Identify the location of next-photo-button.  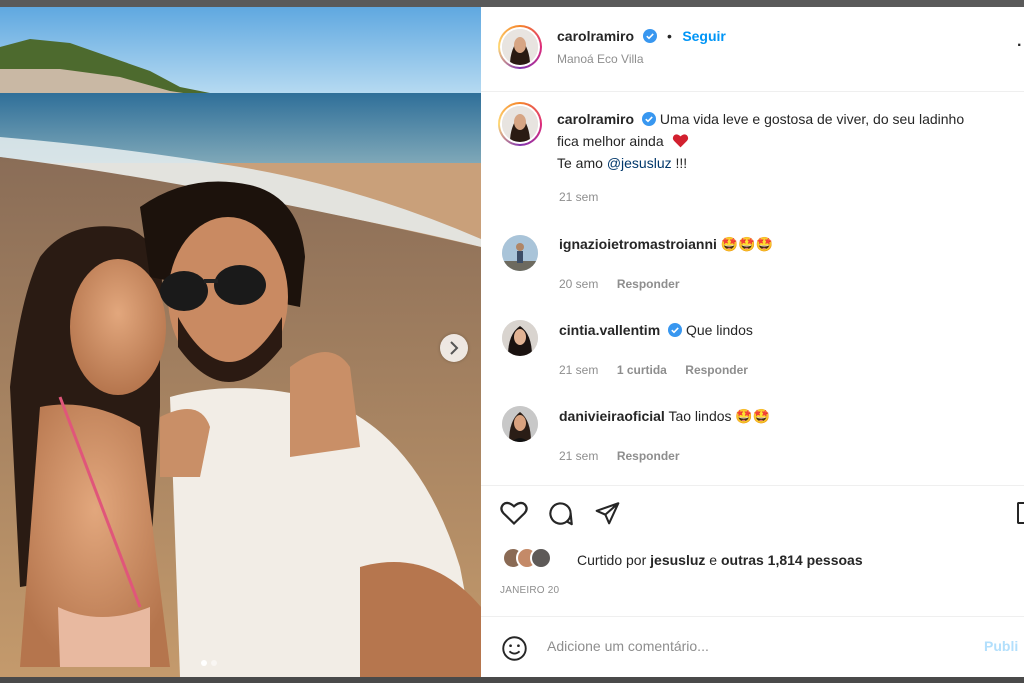
(454, 348).